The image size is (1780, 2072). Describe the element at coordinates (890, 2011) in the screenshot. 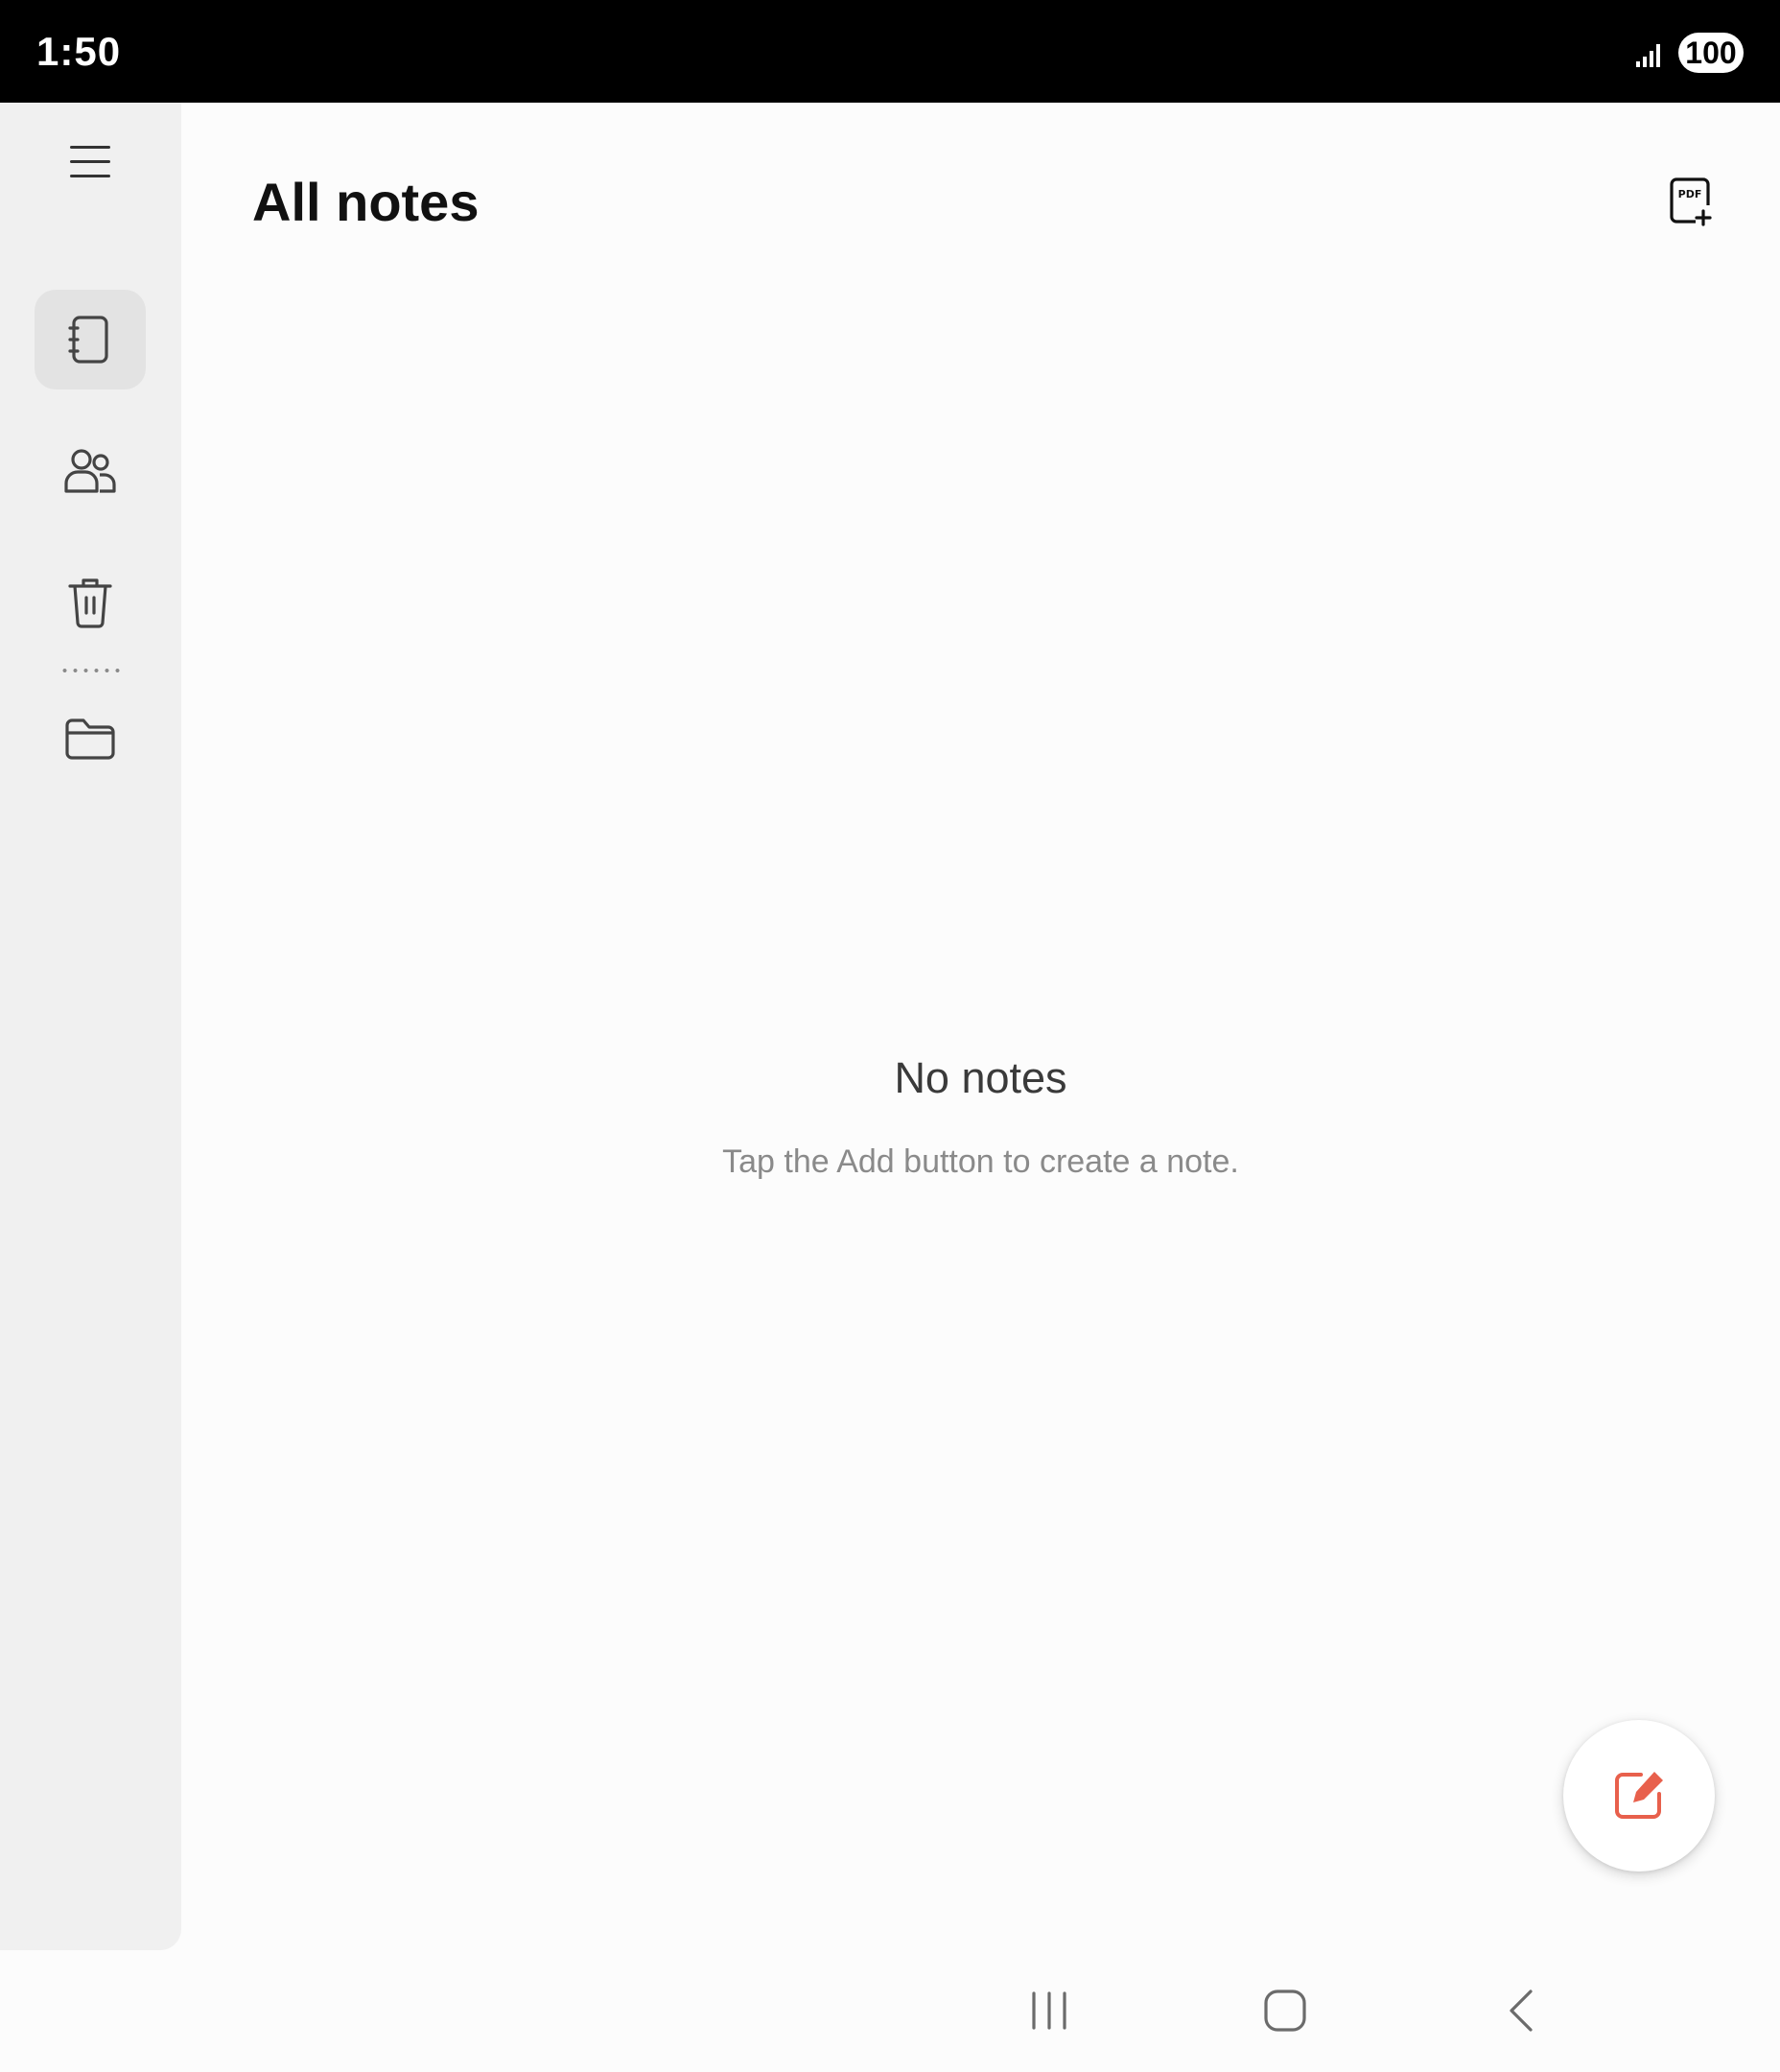

I see `system-navigation-bar` at that location.